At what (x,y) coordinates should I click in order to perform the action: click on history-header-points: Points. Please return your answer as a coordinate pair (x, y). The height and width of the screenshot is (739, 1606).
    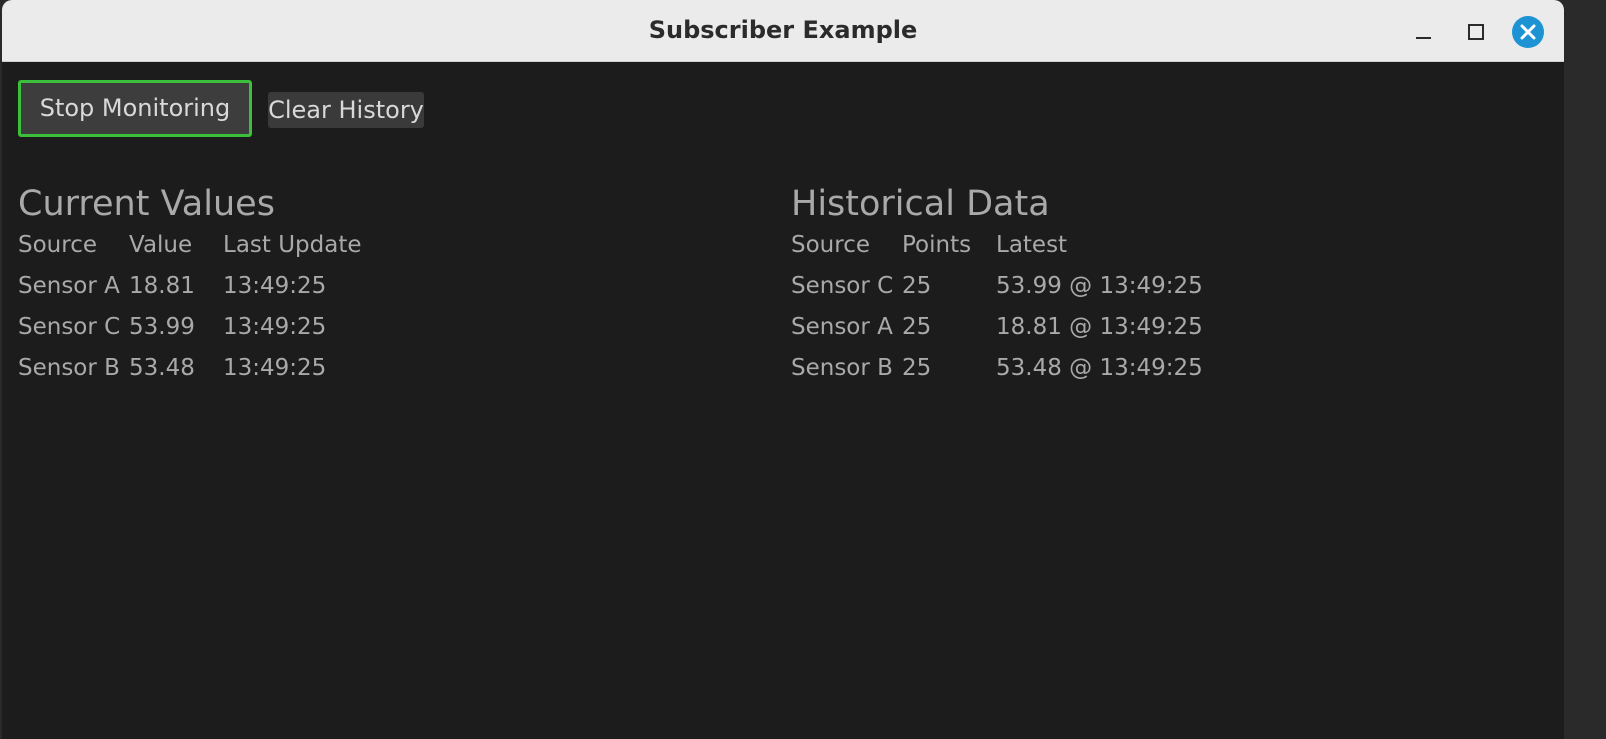
    Looking at the image, I should click on (937, 245).